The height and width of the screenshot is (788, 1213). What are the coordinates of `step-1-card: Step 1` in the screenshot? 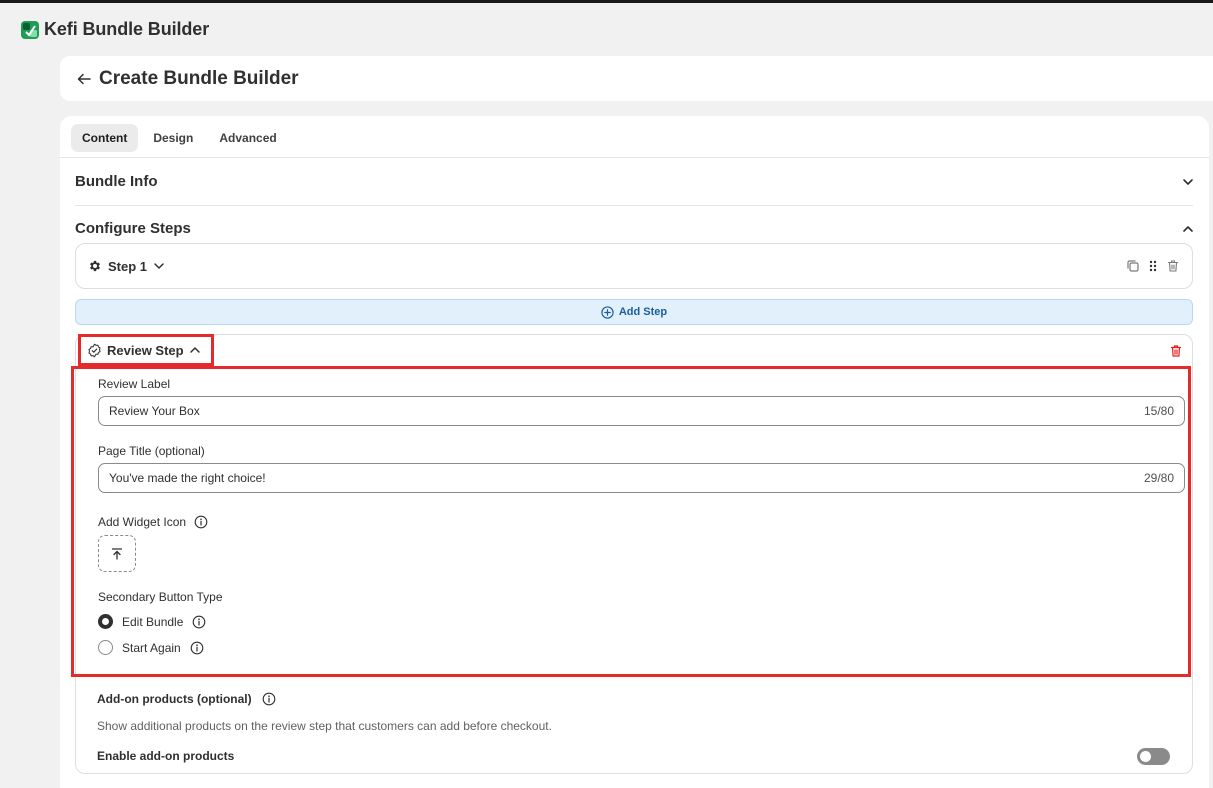 It's located at (634, 266).